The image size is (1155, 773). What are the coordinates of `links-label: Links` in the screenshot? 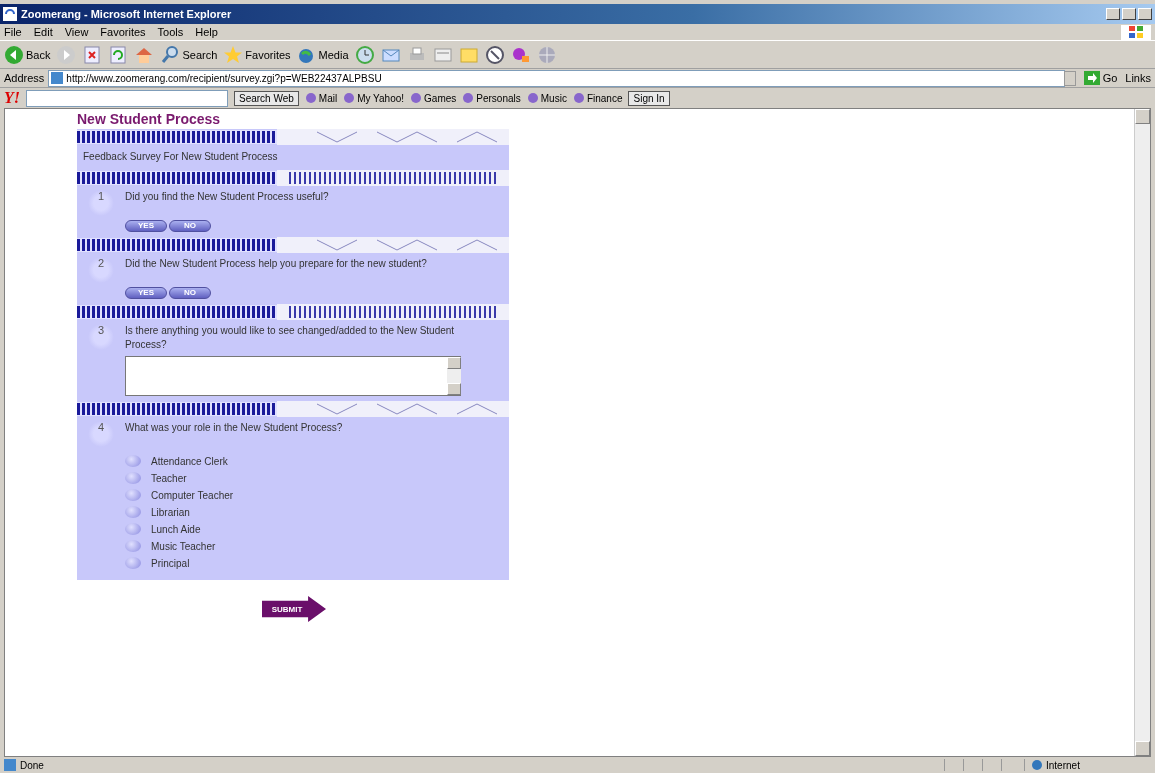 It's located at (1138, 78).